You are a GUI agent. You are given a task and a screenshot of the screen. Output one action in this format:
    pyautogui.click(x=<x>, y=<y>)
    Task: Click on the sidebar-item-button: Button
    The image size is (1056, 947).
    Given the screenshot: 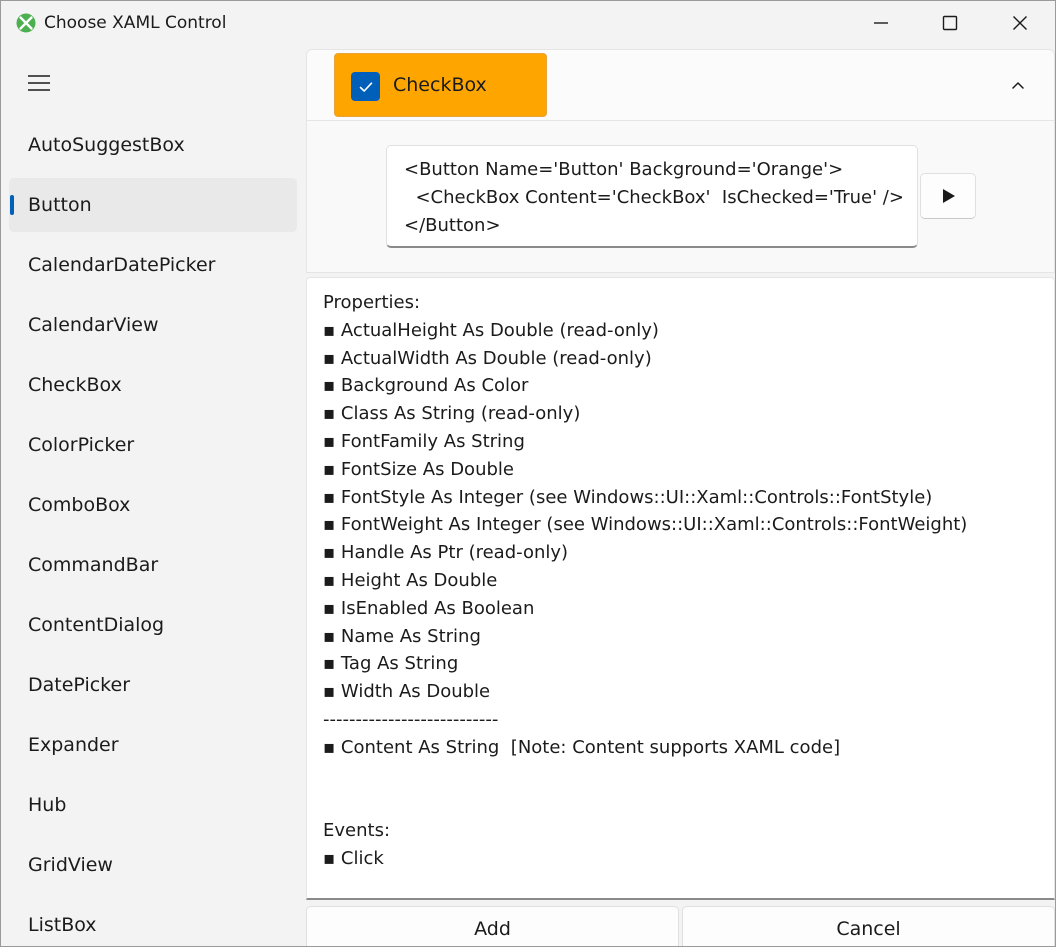 What is the action you would take?
    pyautogui.click(x=153, y=205)
    